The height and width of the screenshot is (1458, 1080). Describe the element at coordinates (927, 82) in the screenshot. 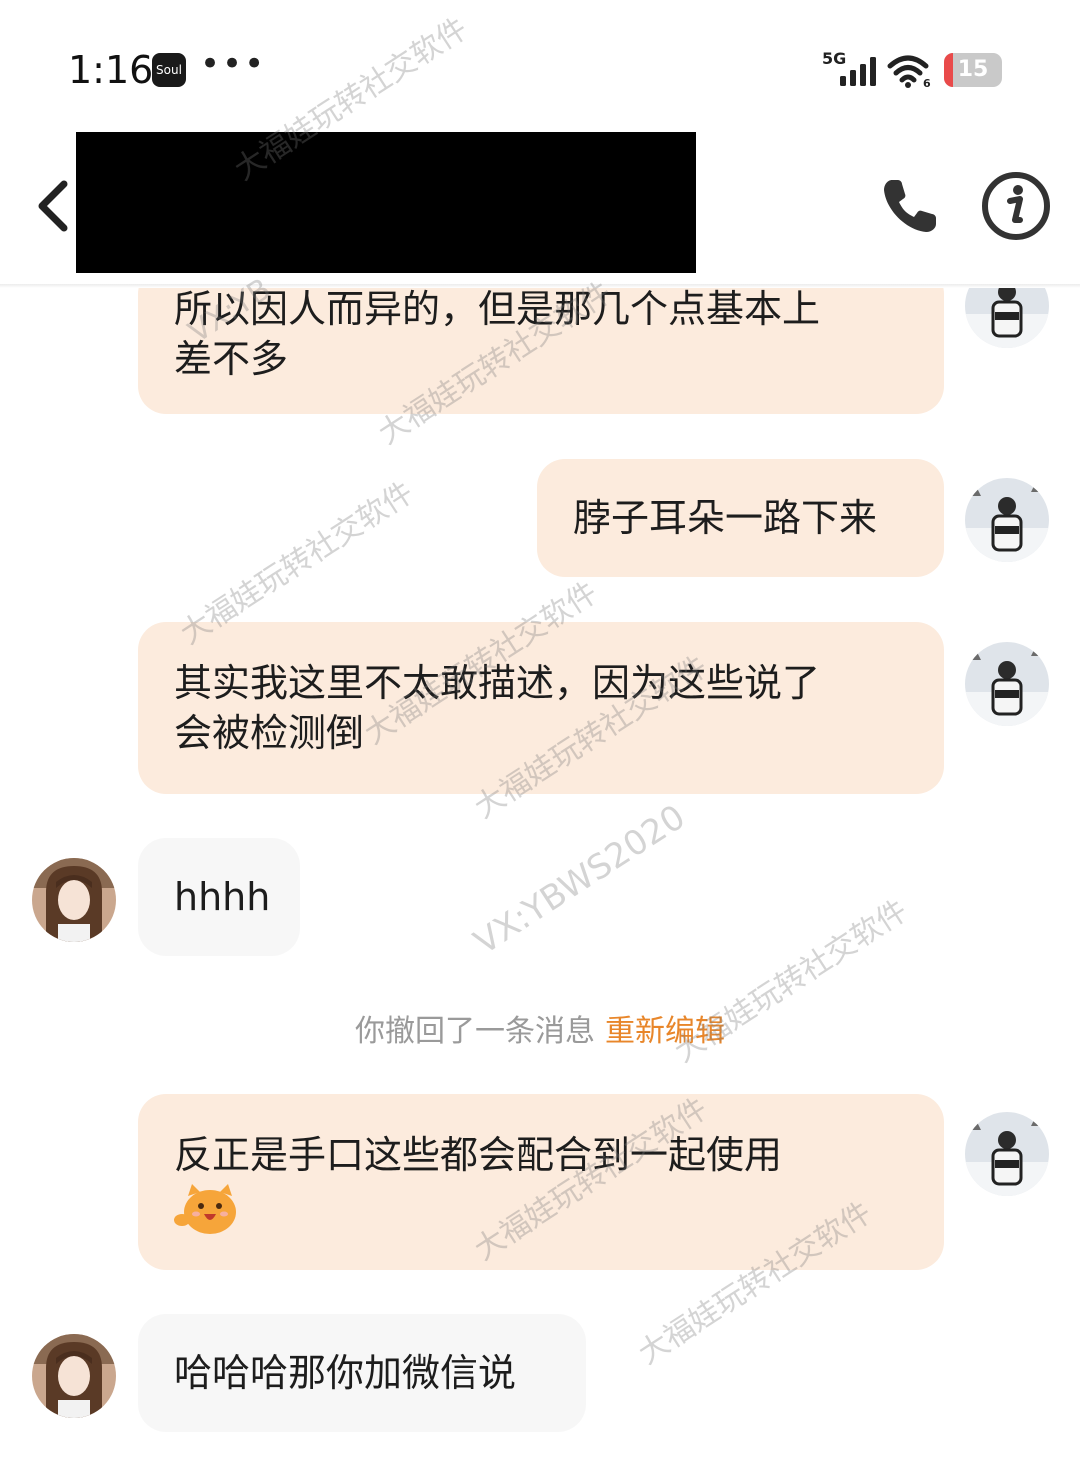

I see `svg-text: 6` at that location.